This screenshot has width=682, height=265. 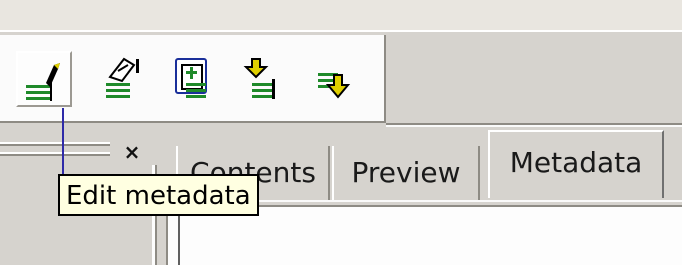 I want to click on move-up-button, so click(x=264, y=79).